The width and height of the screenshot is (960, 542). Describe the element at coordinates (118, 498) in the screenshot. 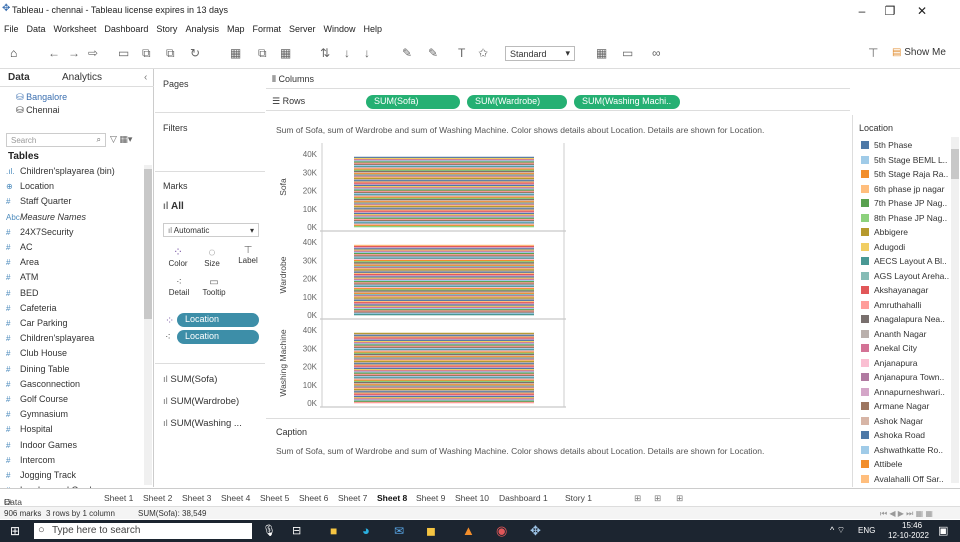

I see `sheet-tab: Sheet 1` at that location.